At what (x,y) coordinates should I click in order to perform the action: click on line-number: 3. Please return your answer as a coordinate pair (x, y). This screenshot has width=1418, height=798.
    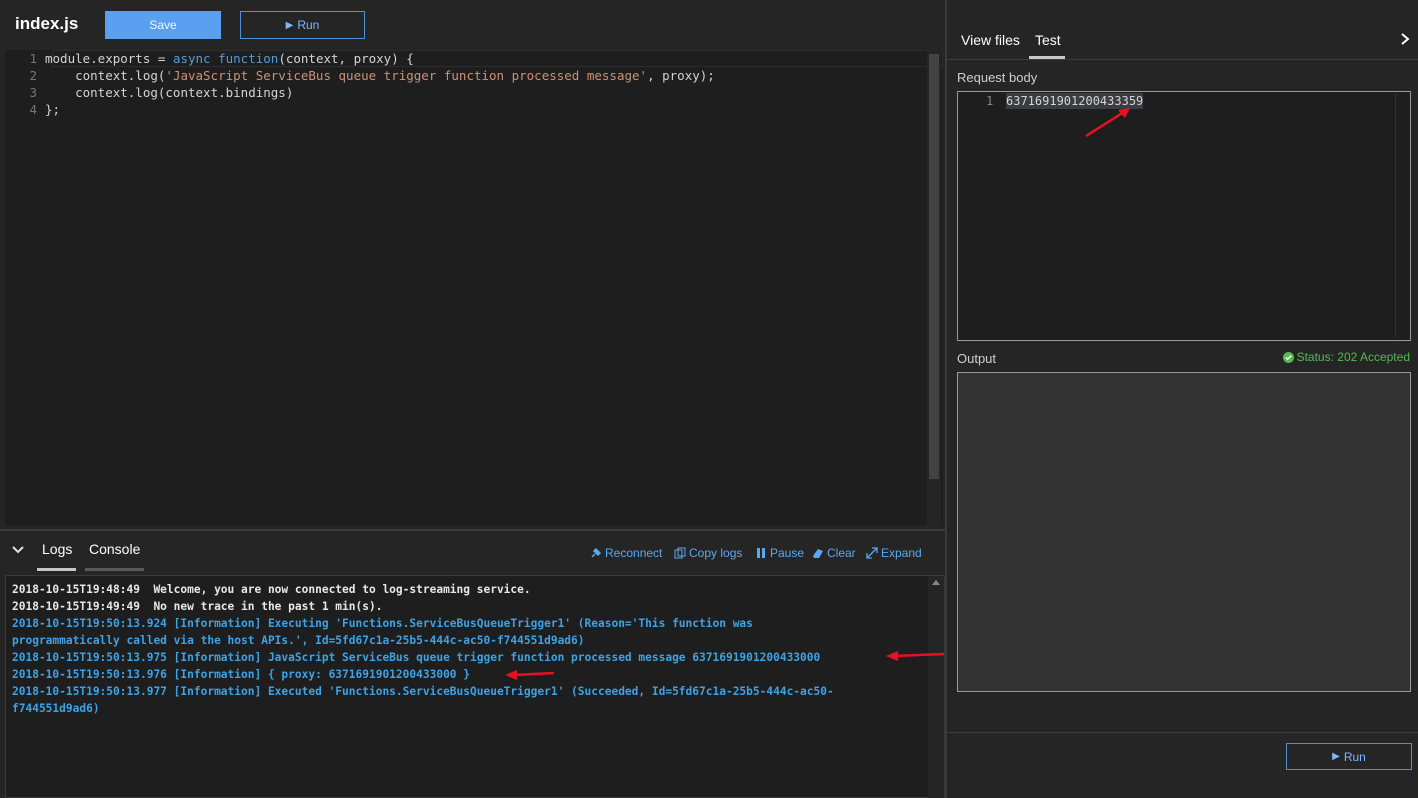
    Looking at the image, I should click on (33, 92).